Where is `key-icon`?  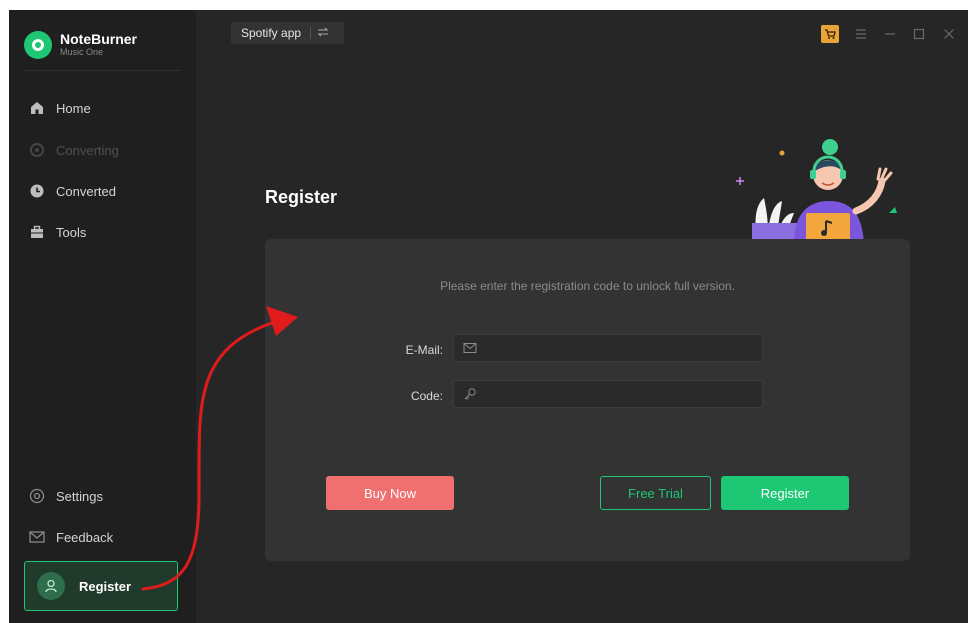
key-icon is located at coordinates (470, 394).